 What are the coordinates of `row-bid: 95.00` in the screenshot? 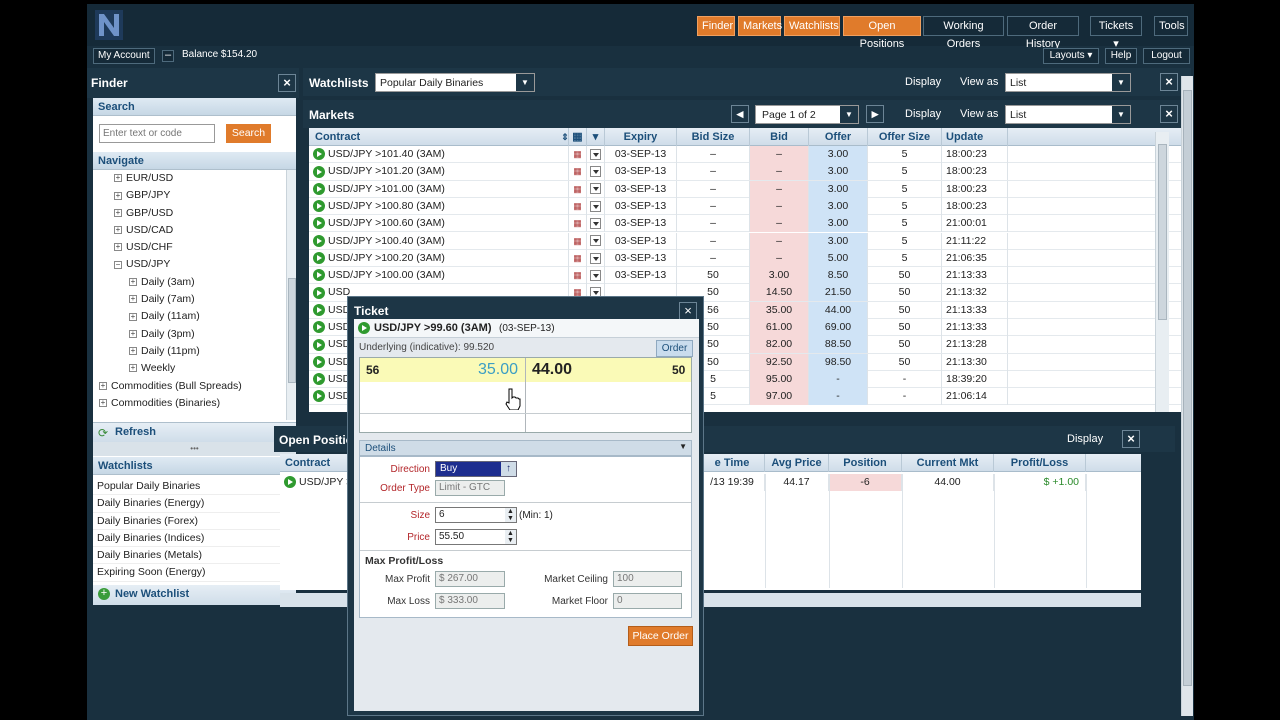 It's located at (779, 379).